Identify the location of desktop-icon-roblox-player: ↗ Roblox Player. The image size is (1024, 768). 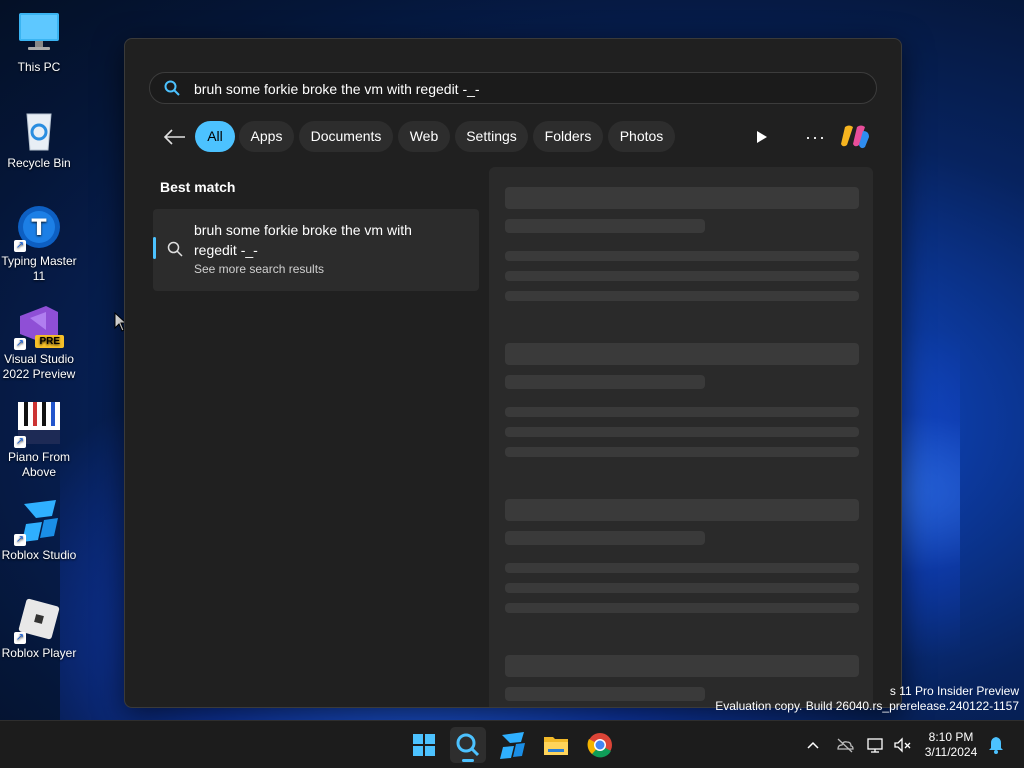
(39, 628).